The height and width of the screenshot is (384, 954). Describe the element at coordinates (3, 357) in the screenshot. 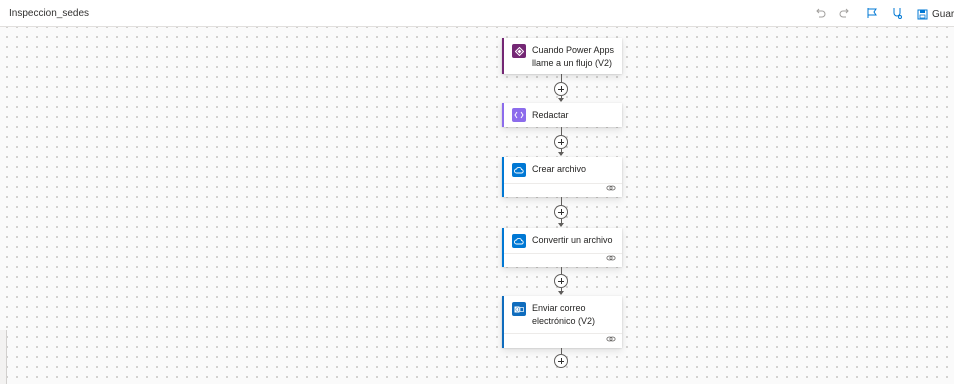

I see `left-panel-edge` at that location.